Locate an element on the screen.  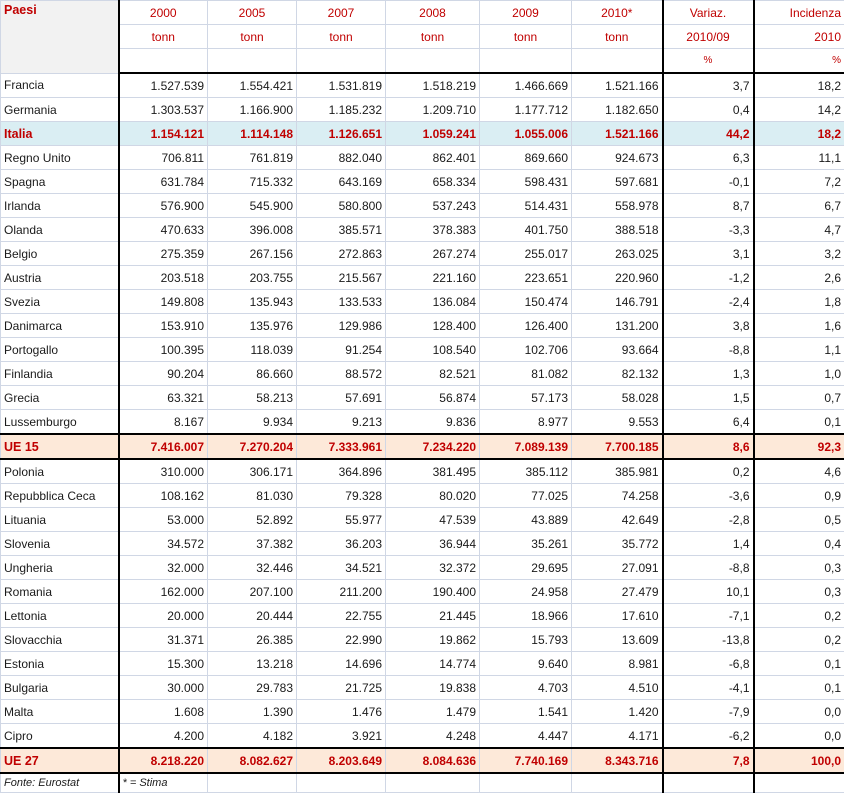
tonnage-value: 52.892 is located at coordinates (252, 520).